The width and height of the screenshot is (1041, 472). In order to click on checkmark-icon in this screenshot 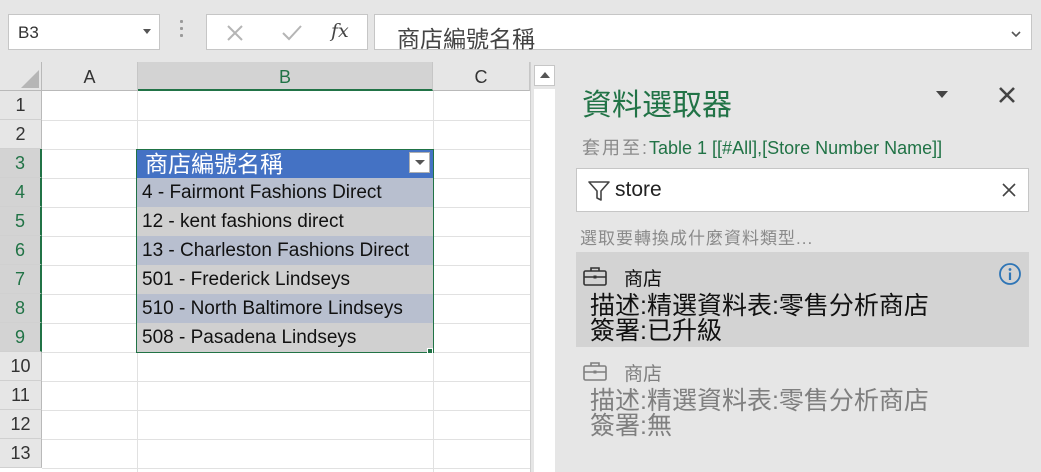, I will do `click(292, 33)`.